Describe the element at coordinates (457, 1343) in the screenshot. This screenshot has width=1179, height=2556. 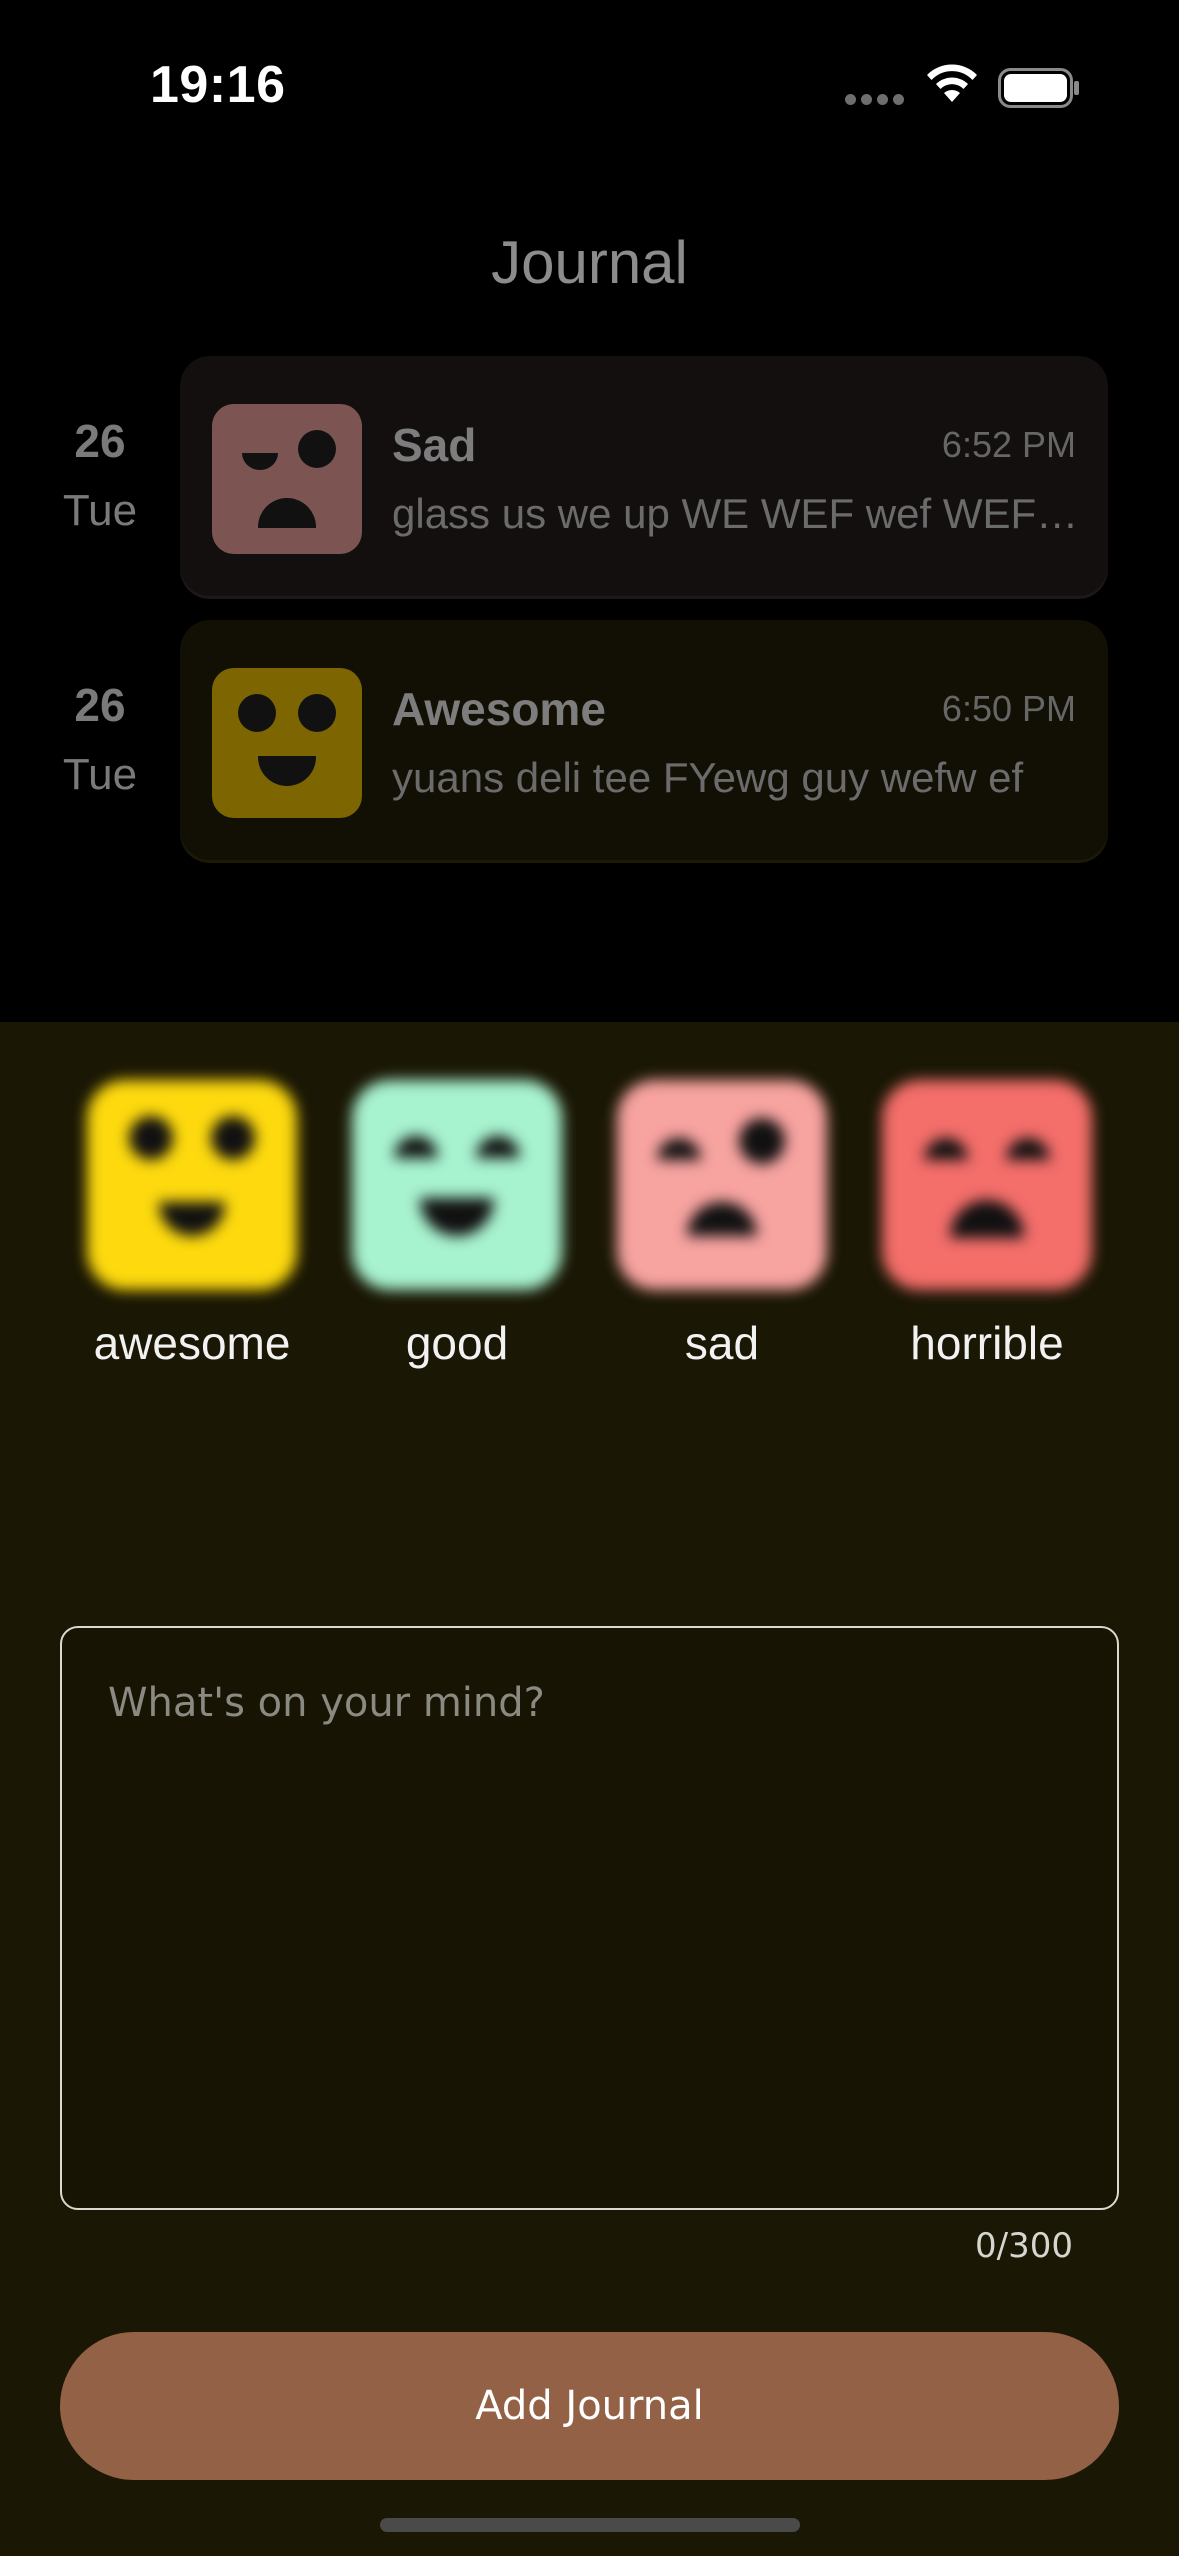
I see `mood-label: good` at that location.